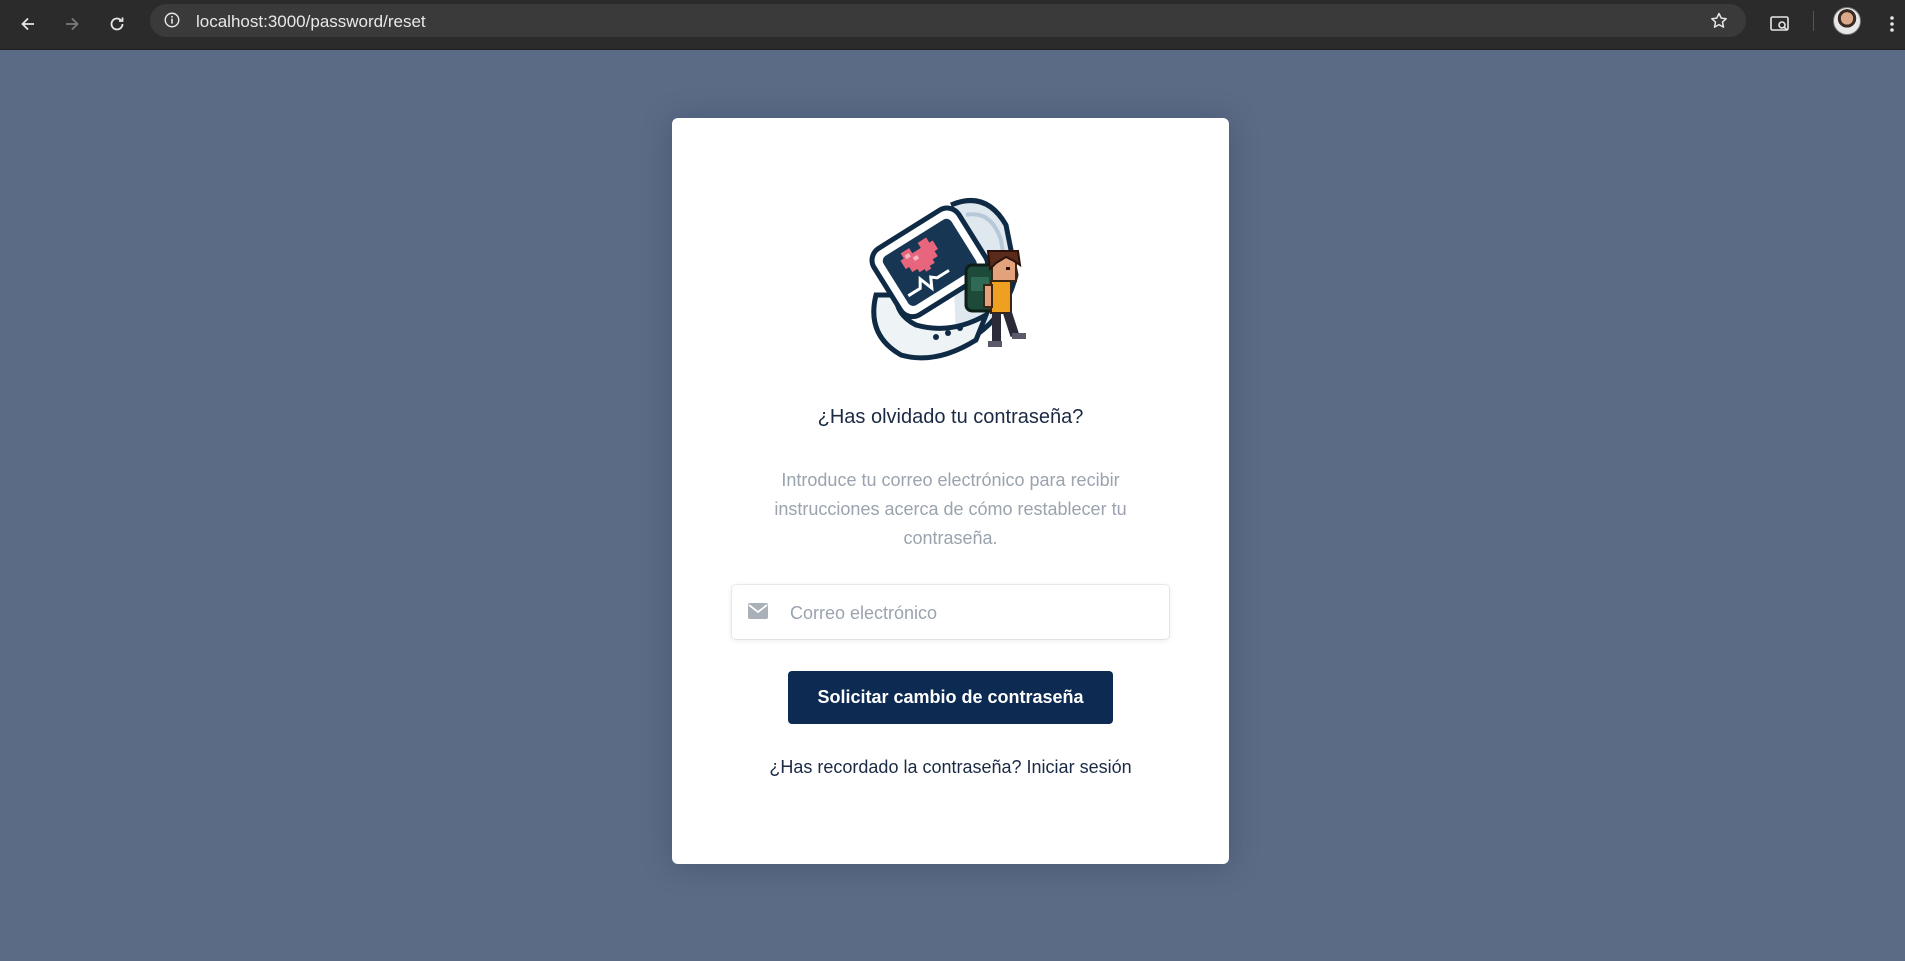  I want to click on reload-button, so click(117, 24).